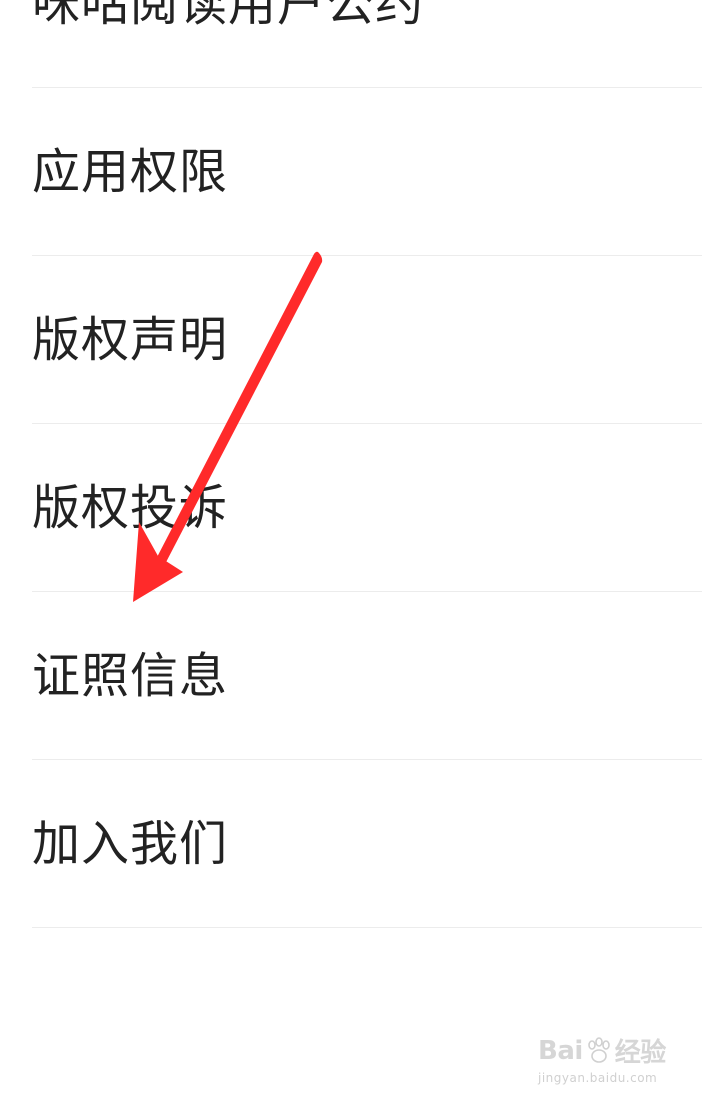  Describe the element at coordinates (367, 508) in the screenshot. I see `menu-item-copyright-complaint: 版权投诉` at that location.